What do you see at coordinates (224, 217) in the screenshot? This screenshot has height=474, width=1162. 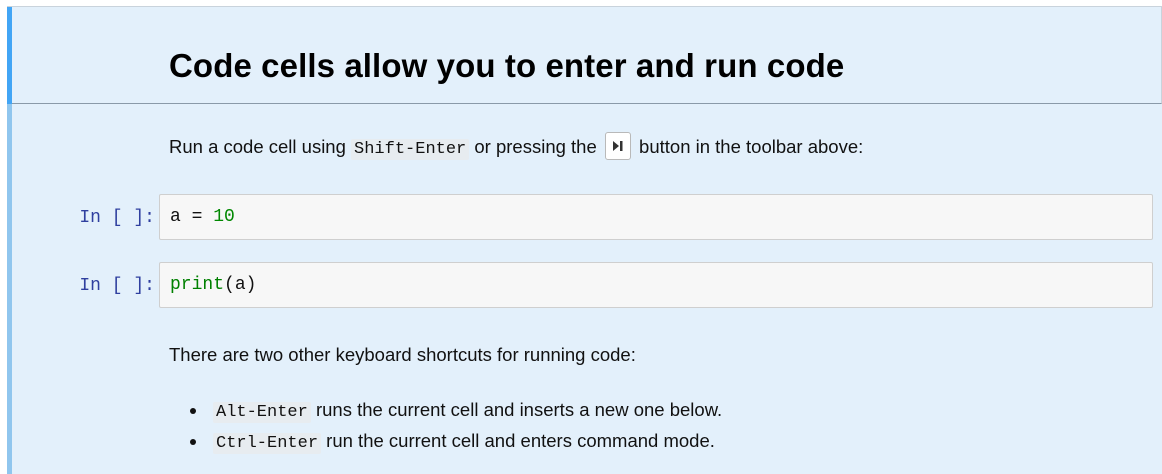 I see `code-number: 10` at bounding box center [224, 217].